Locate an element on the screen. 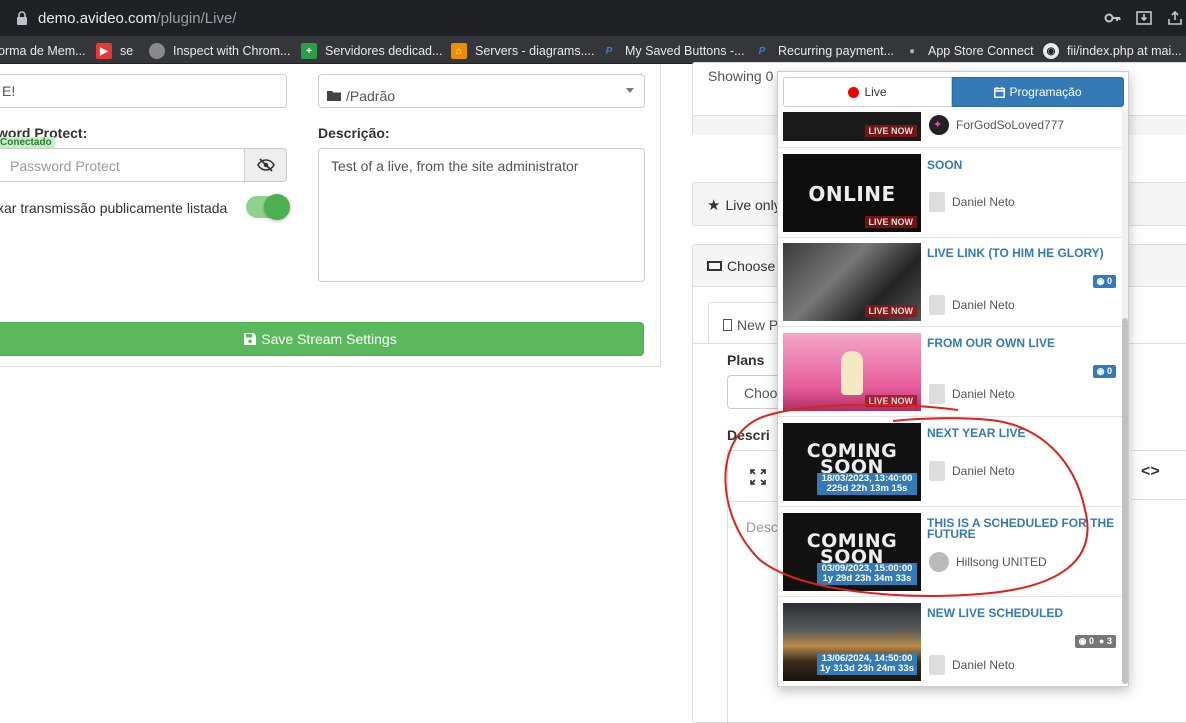 The width and height of the screenshot is (1186, 723). red-annotation-circle is located at coordinates (906, 500).